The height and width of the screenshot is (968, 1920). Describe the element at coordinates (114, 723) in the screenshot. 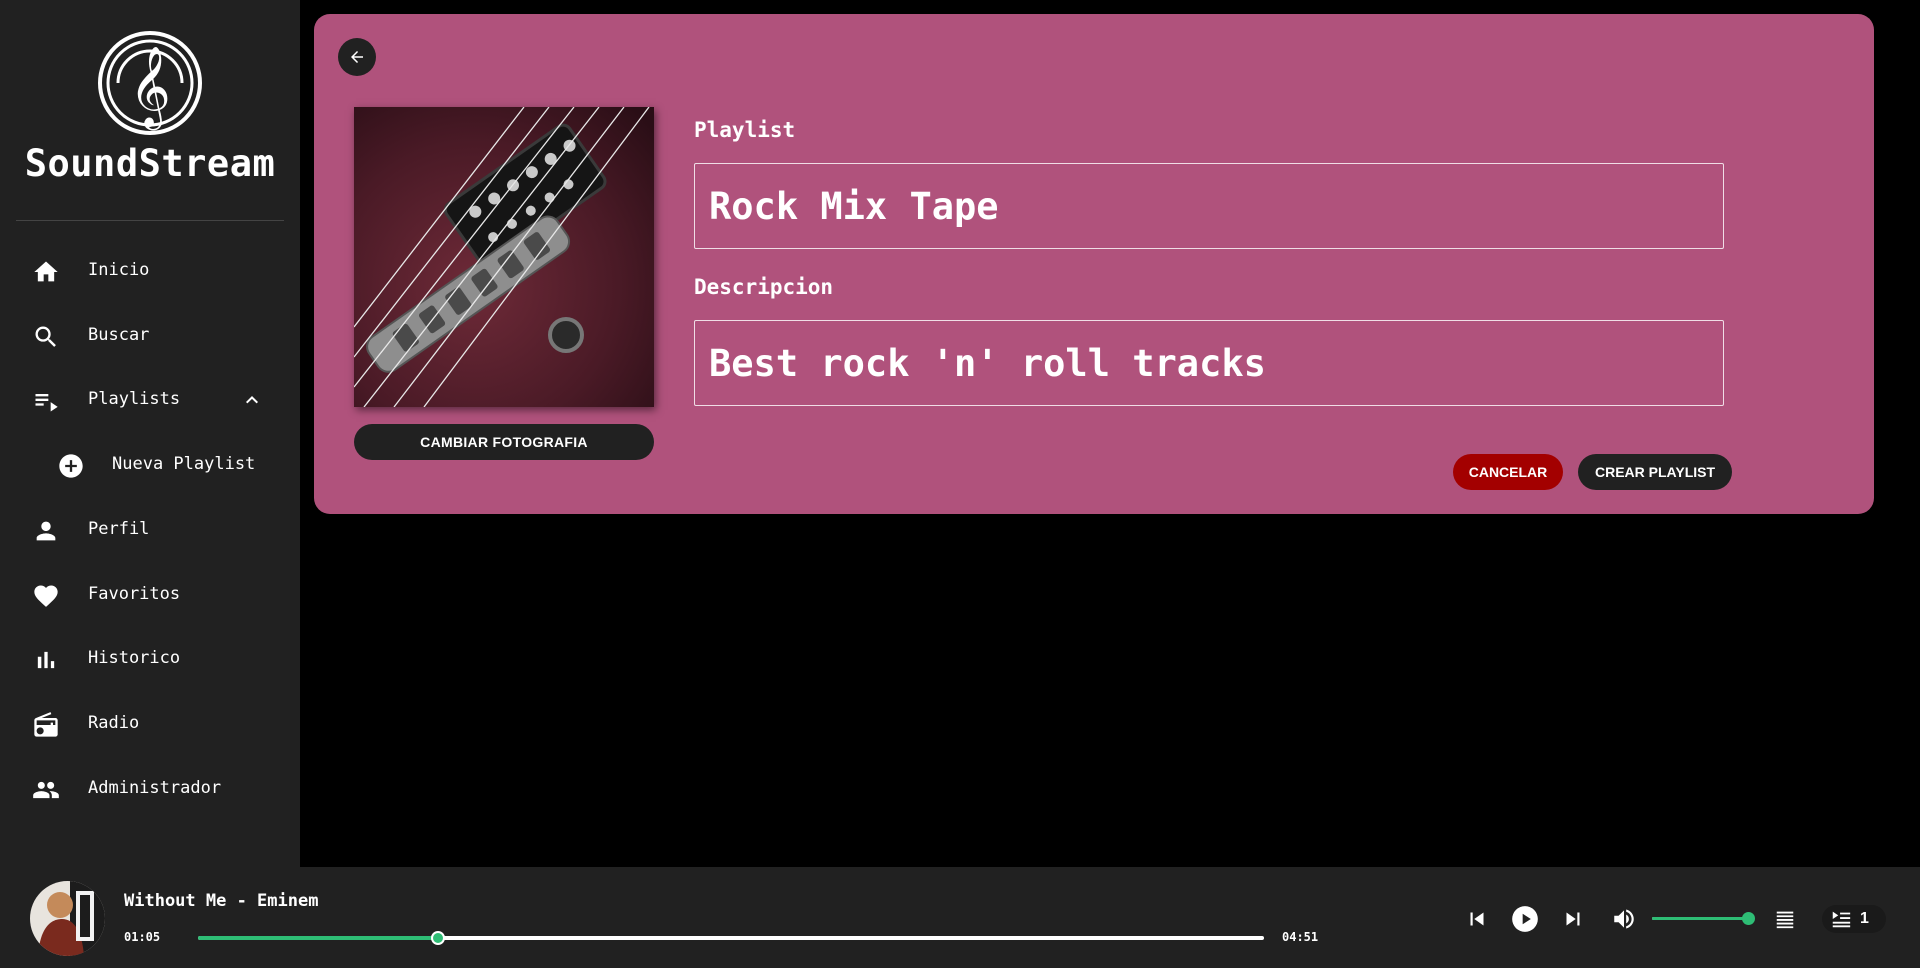

I see `sidebar-item-label: Radio` at that location.